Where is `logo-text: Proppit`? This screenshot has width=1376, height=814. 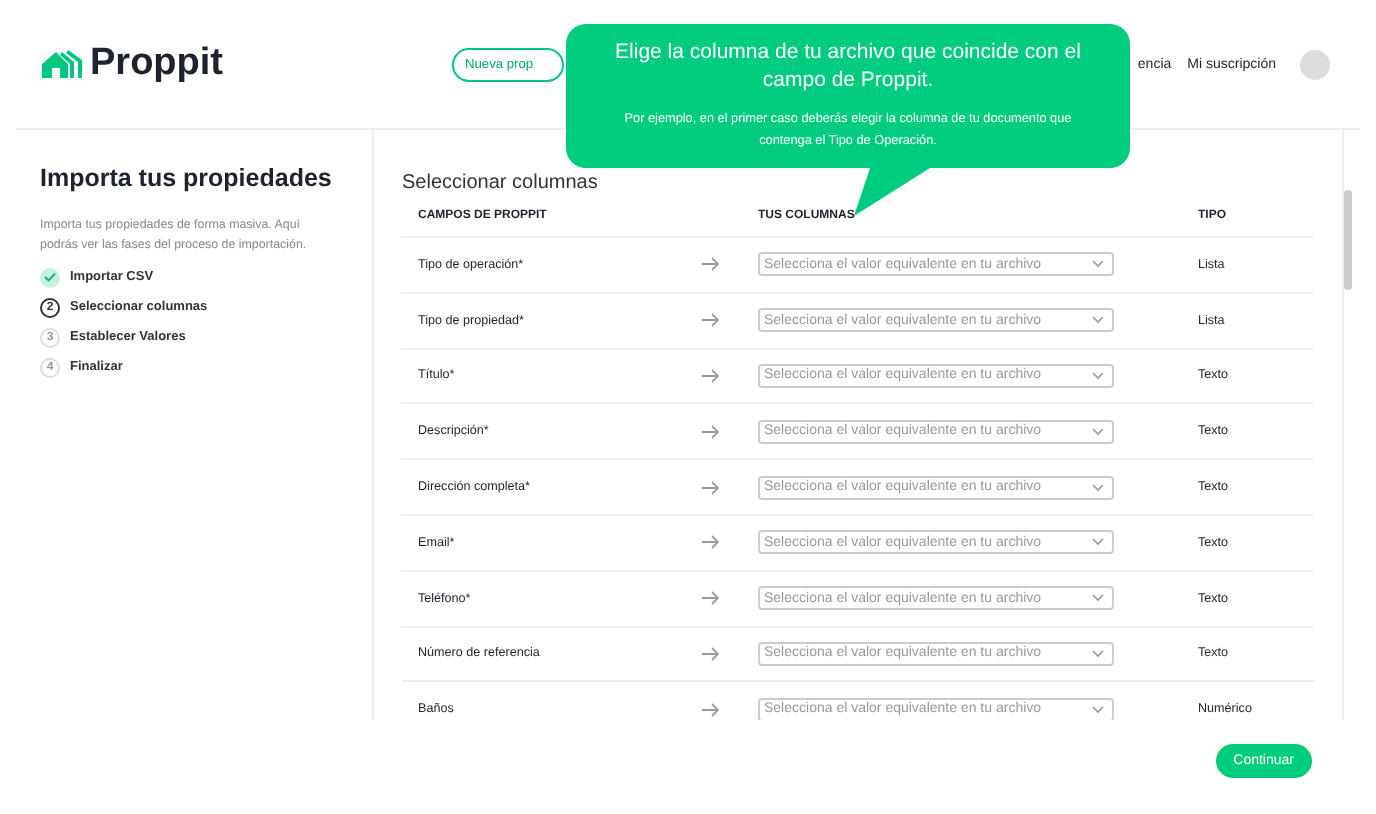 logo-text: Proppit is located at coordinates (156, 64).